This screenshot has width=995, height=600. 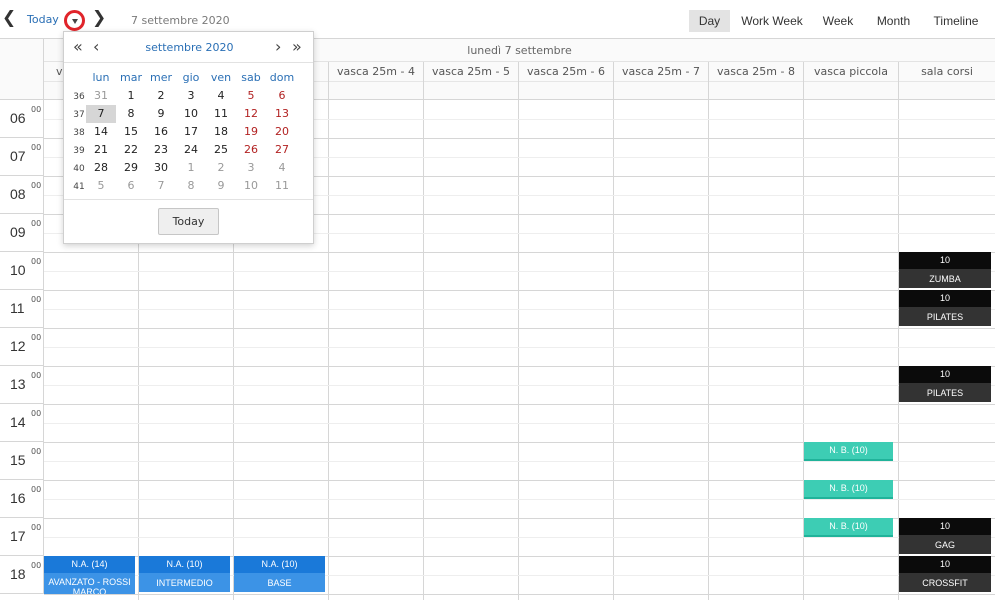 What do you see at coordinates (101, 114) in the screenshot?
I see `calendar-day-selected: 7` at bounding box center [101, 114].